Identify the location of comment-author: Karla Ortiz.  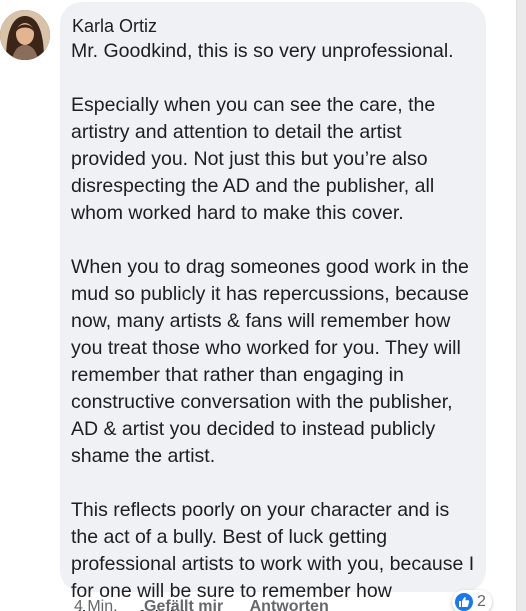
(114, 26).